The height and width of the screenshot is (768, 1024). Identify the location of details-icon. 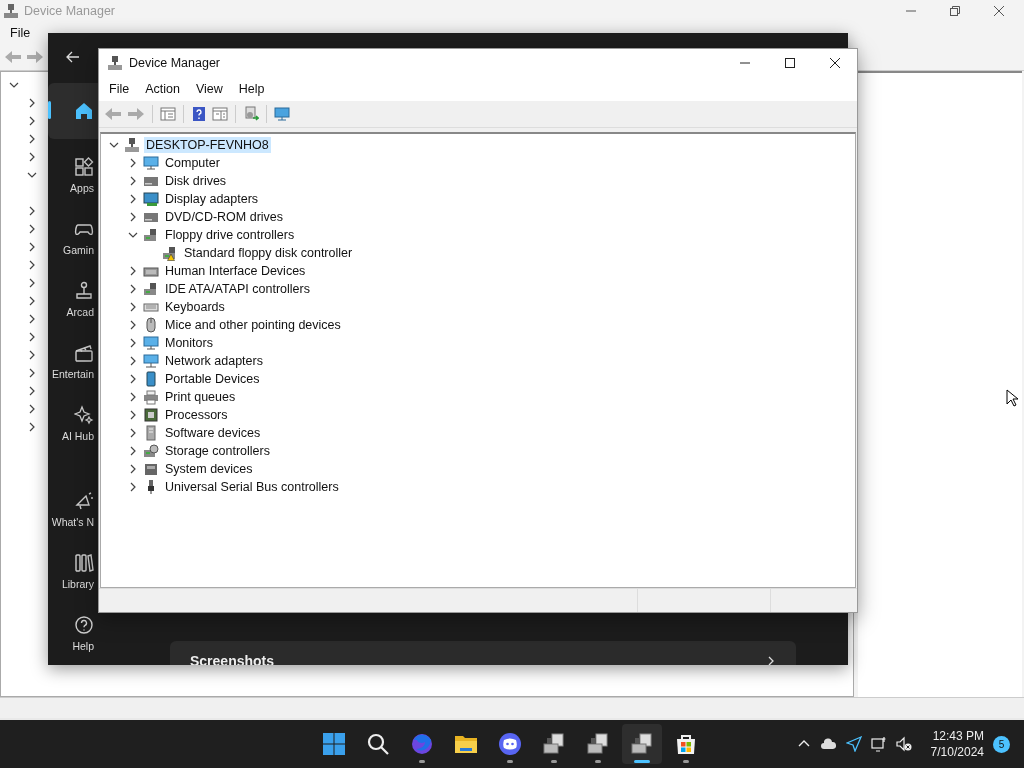
(220, 114).